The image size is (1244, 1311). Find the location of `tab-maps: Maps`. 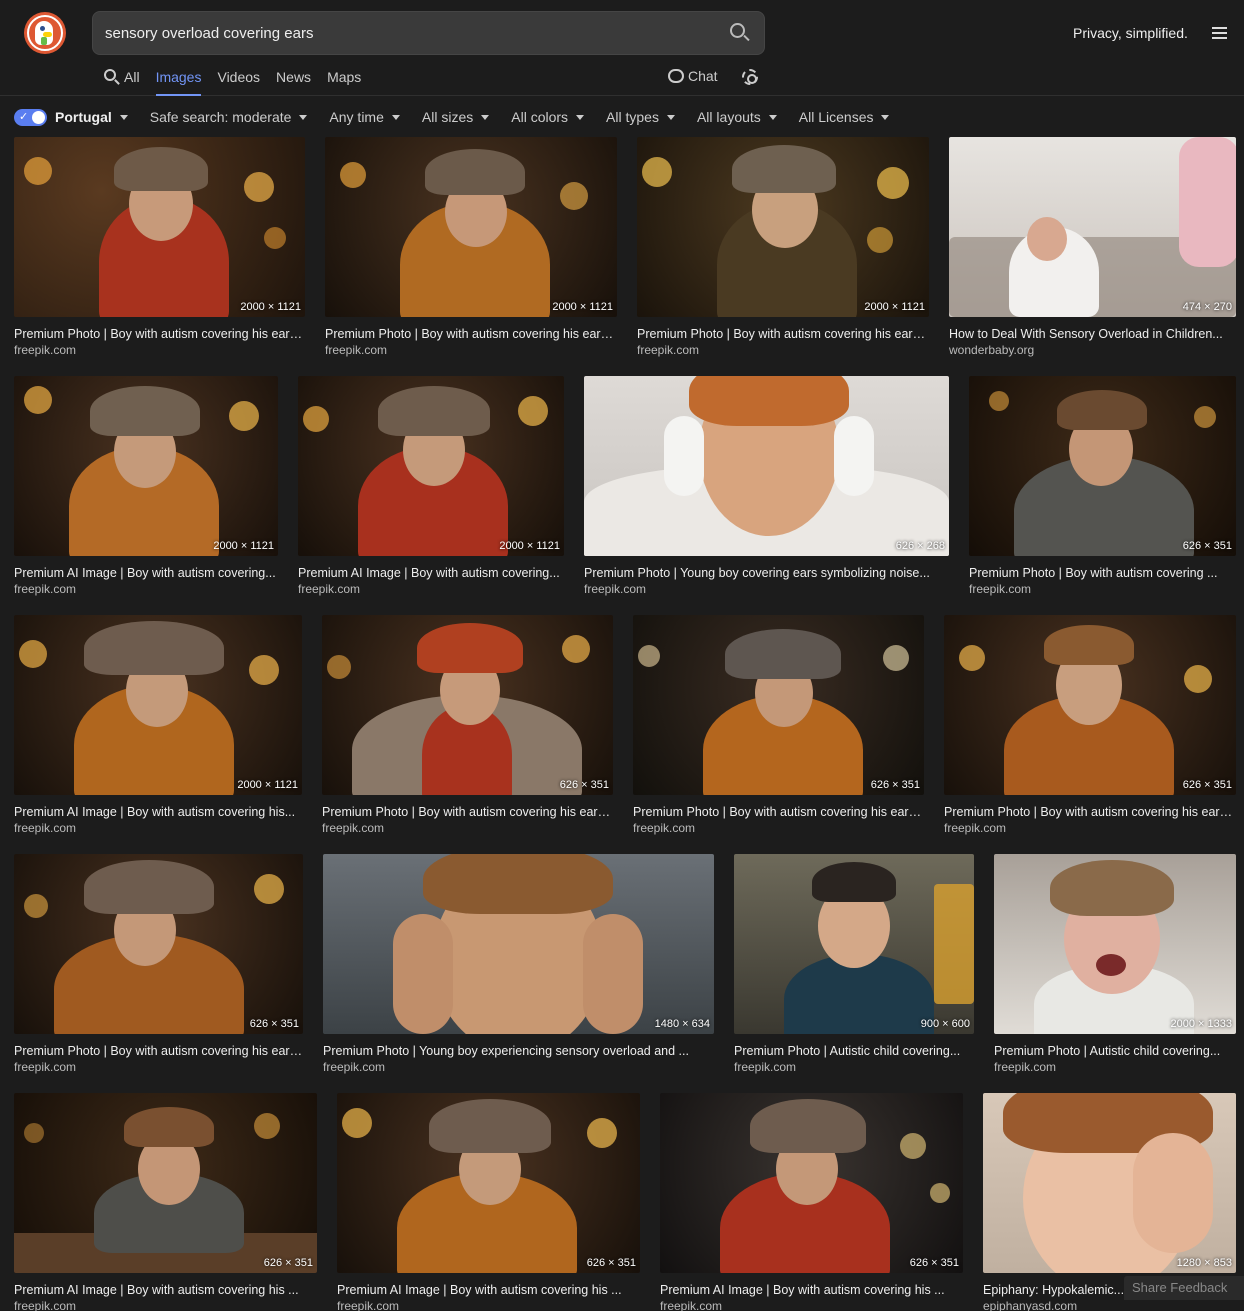

tab-maps: Maps is located at coordinates (344, 81).